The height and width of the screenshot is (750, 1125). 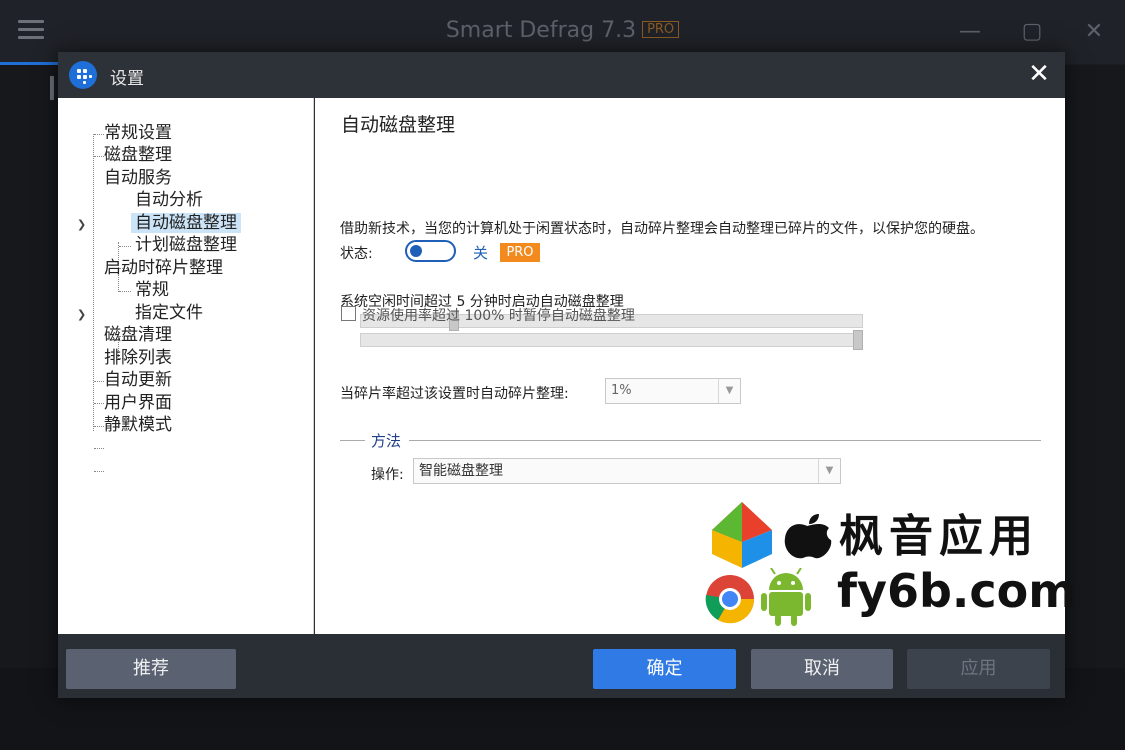 What do you see at coordinates (481, 253) in the screenshot?
I see `toggle-state-label: 关` at bounding box center [481, 253].